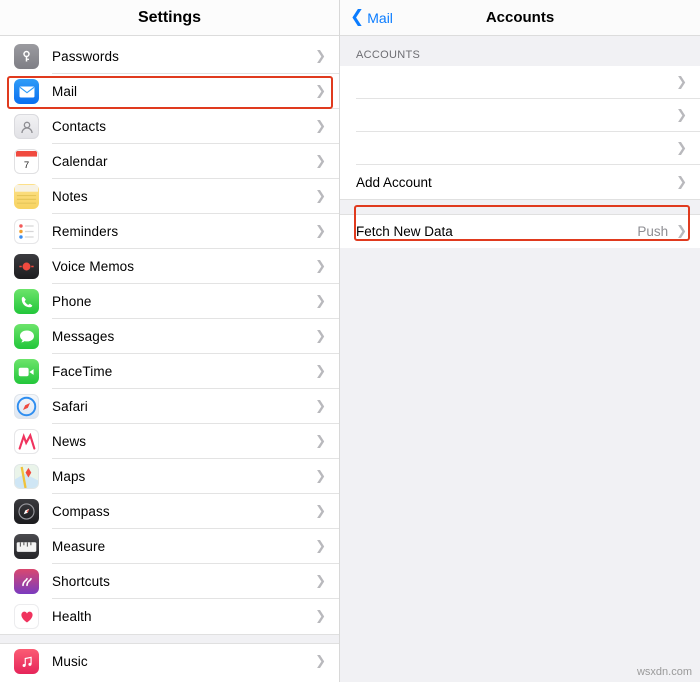 Image resolution: width=700 pixels, height=682 pixels. I want to click on svg-text: 7, so click(26, 165).